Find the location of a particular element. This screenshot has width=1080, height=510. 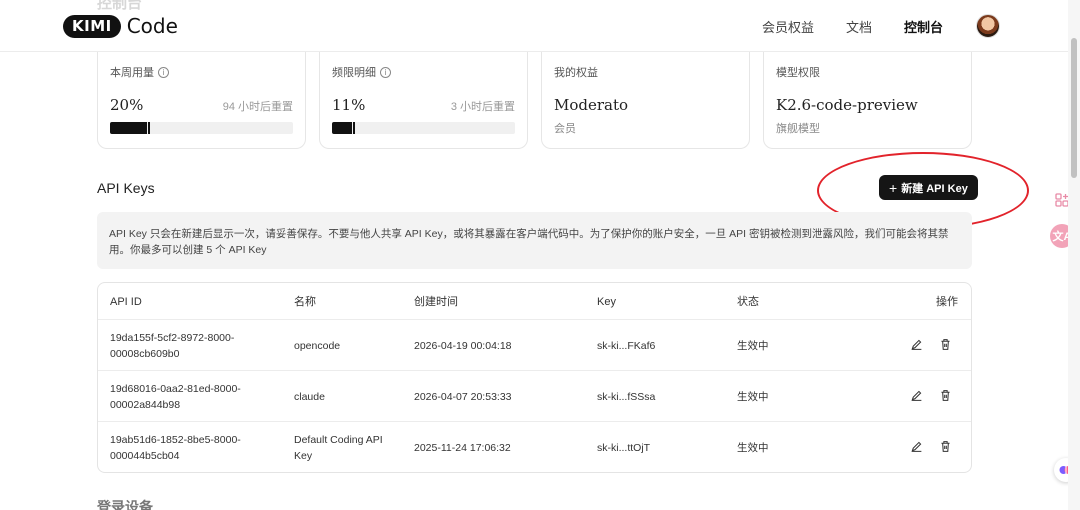

login-devices-title: 登录设备 is located at coordinates (125, 504).